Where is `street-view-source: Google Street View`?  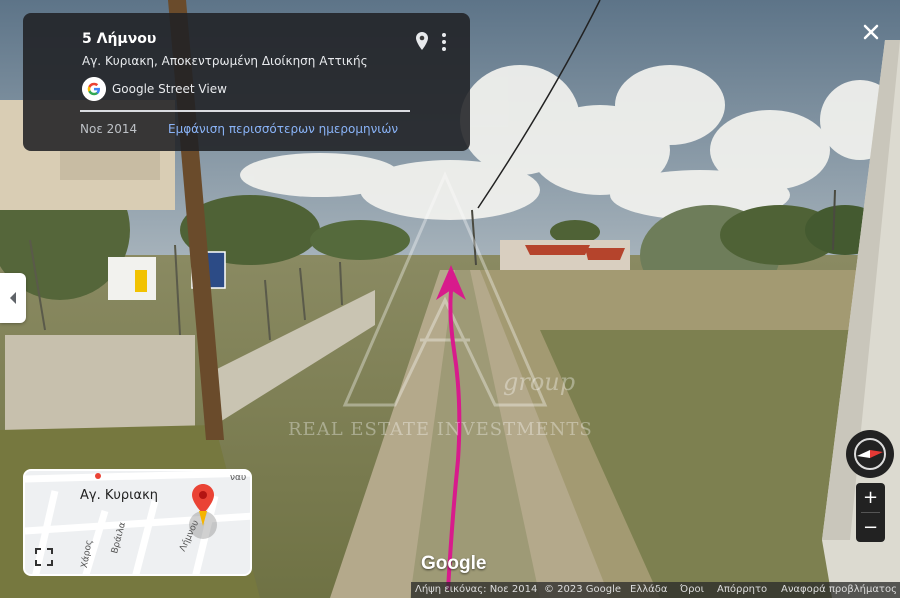 street-view-source: Google Street View is located at coordinates (169, 89).